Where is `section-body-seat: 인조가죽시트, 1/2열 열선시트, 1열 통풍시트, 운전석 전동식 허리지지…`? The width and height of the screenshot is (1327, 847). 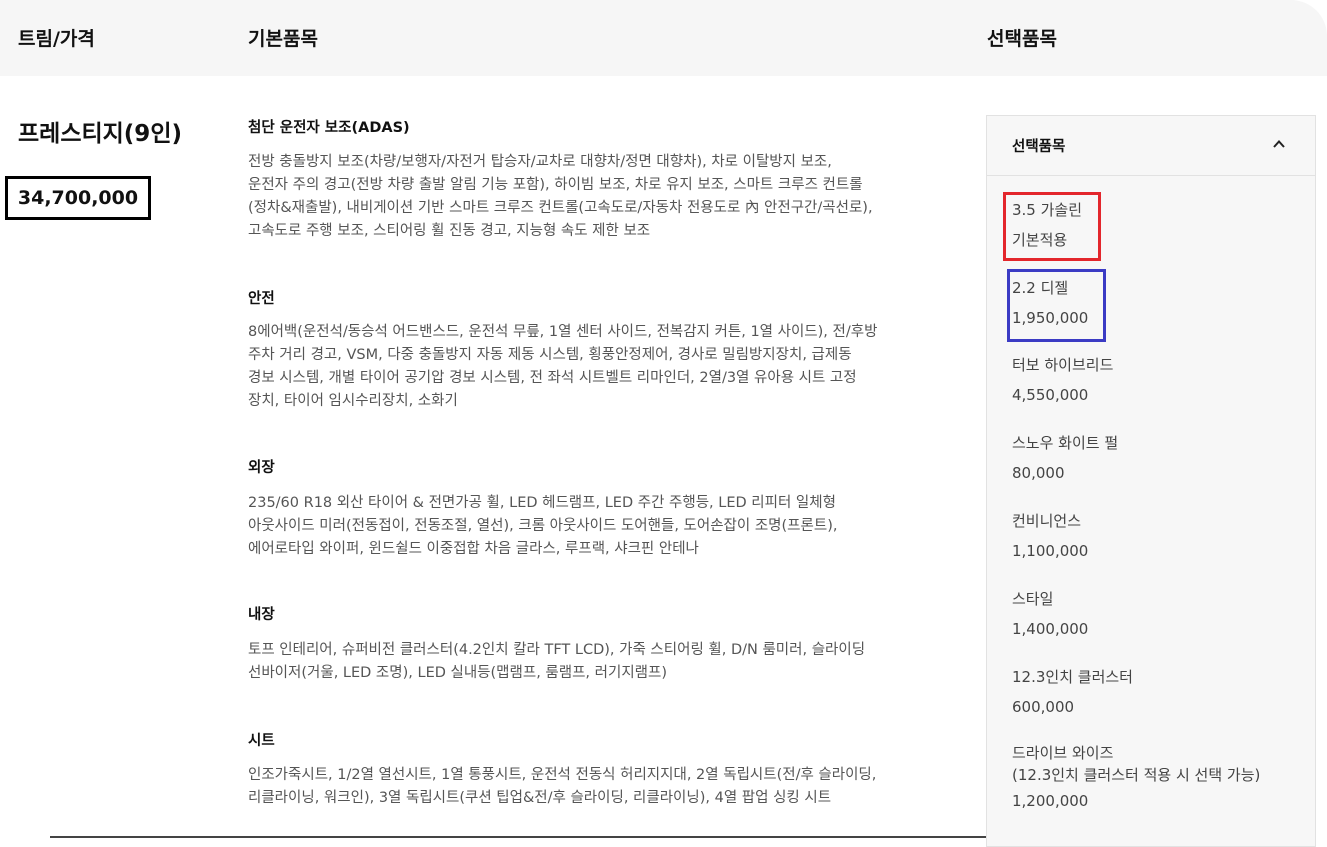 section-body-seat: 인조가죽시트, 1/2열 열선시트, 1열 통풍시트, 운전석 전동식 허리지지… is located at coordinates (562, 786).